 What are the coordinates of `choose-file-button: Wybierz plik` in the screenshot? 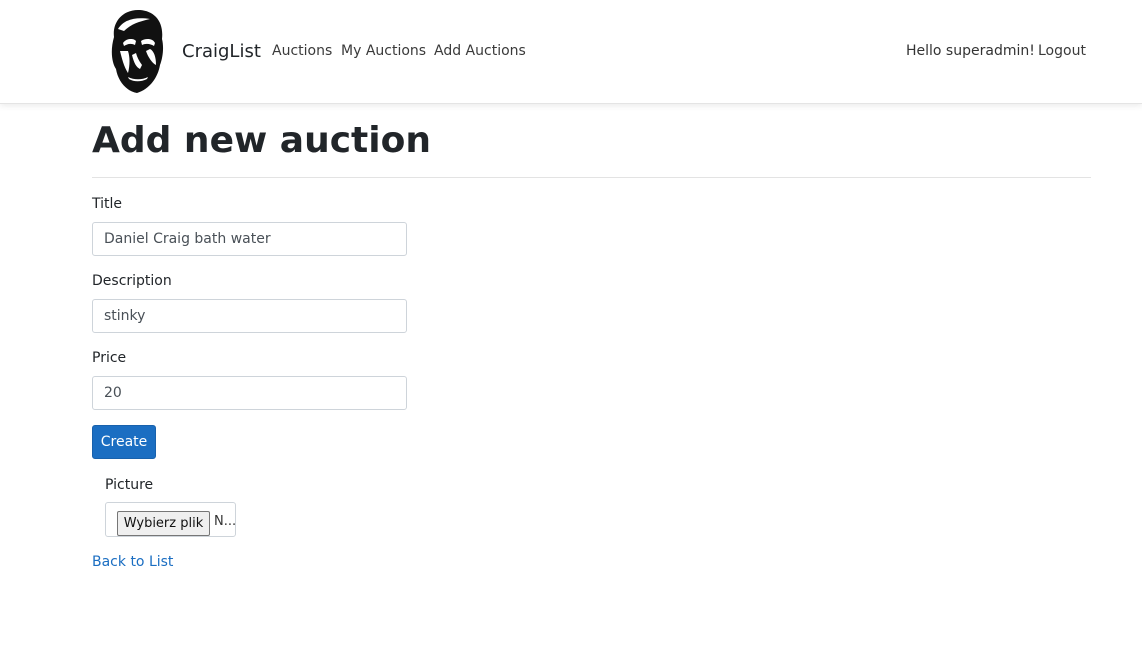 It's located at (163, 523).